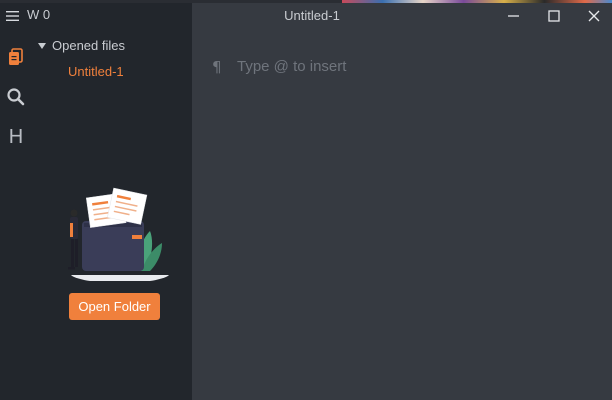  Describe the element at coordinates (96, 71) in the screenshot. I see `file-item-untitled-1: Untitled-1` at that location.